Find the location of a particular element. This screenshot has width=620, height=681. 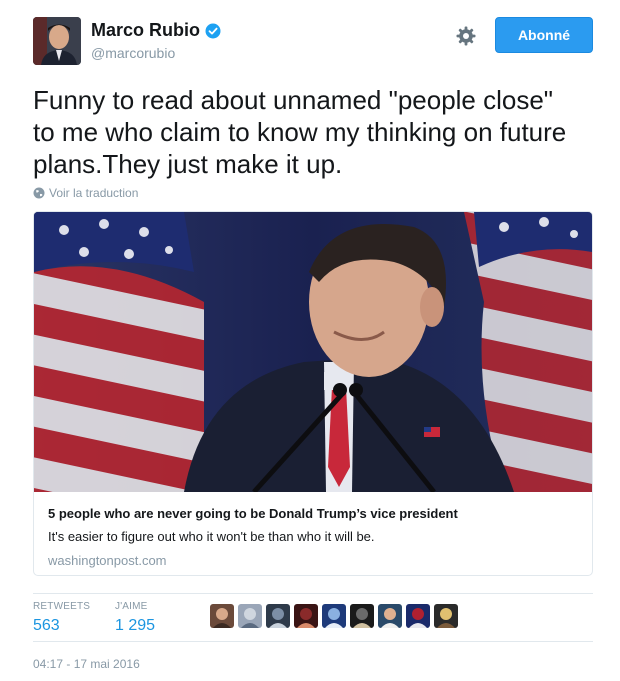

retweets-stat: RETWEETS 563 is located at coordinates (61, 618).